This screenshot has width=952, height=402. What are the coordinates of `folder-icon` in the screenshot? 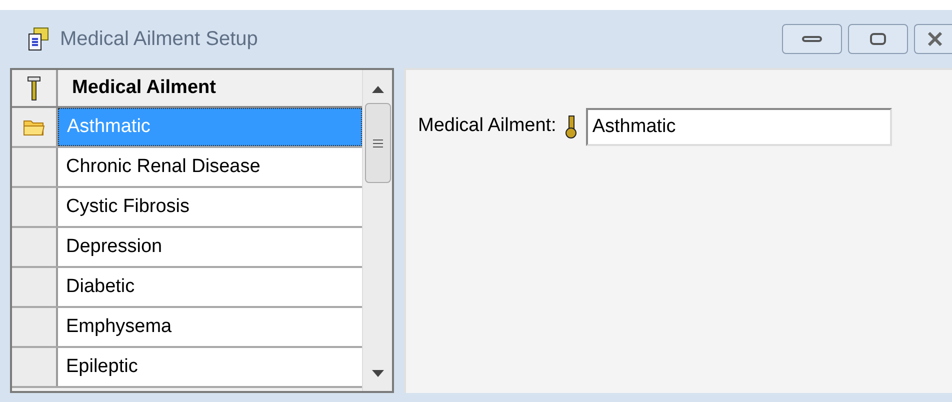 It's located at (34, 127).